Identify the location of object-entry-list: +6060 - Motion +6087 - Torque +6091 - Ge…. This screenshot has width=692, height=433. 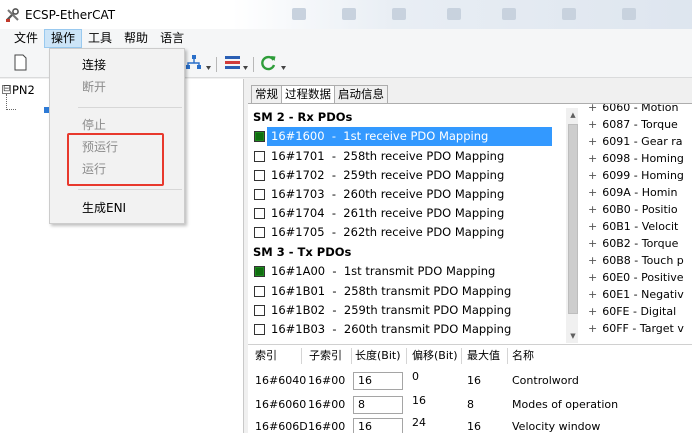
(639, 224).